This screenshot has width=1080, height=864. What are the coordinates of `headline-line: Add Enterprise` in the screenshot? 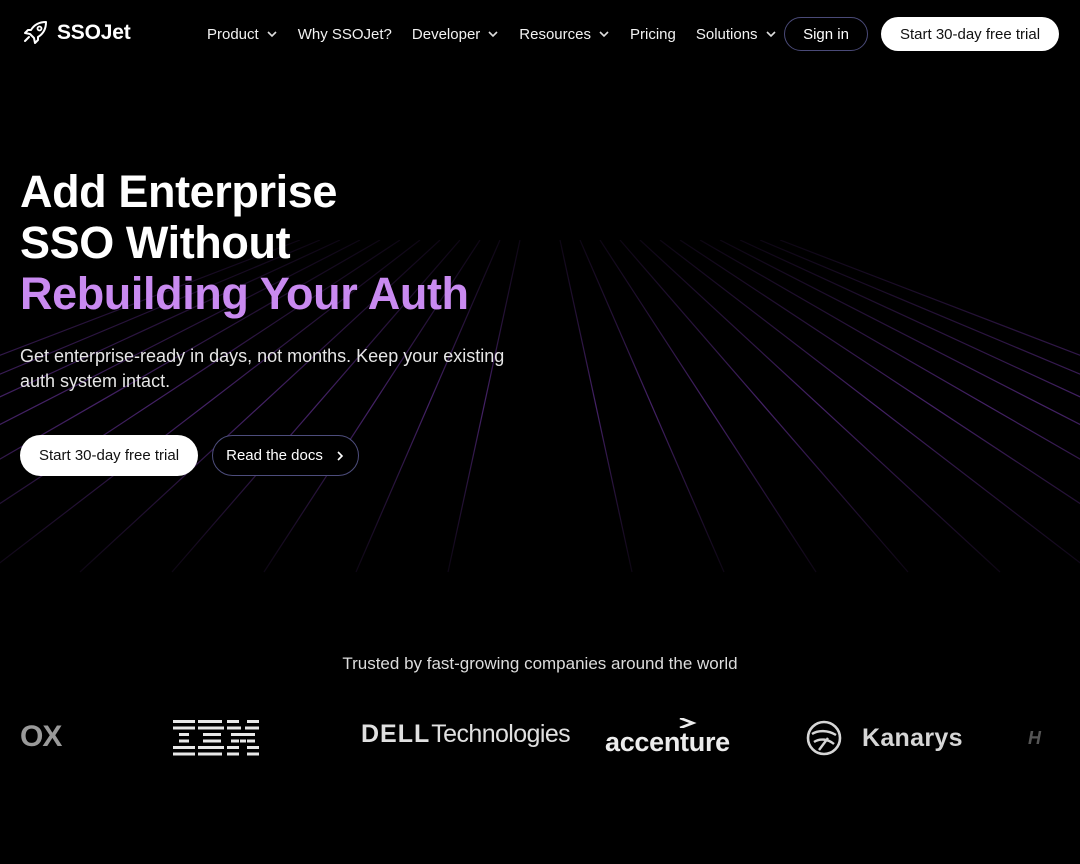 It's located at (178, 191).